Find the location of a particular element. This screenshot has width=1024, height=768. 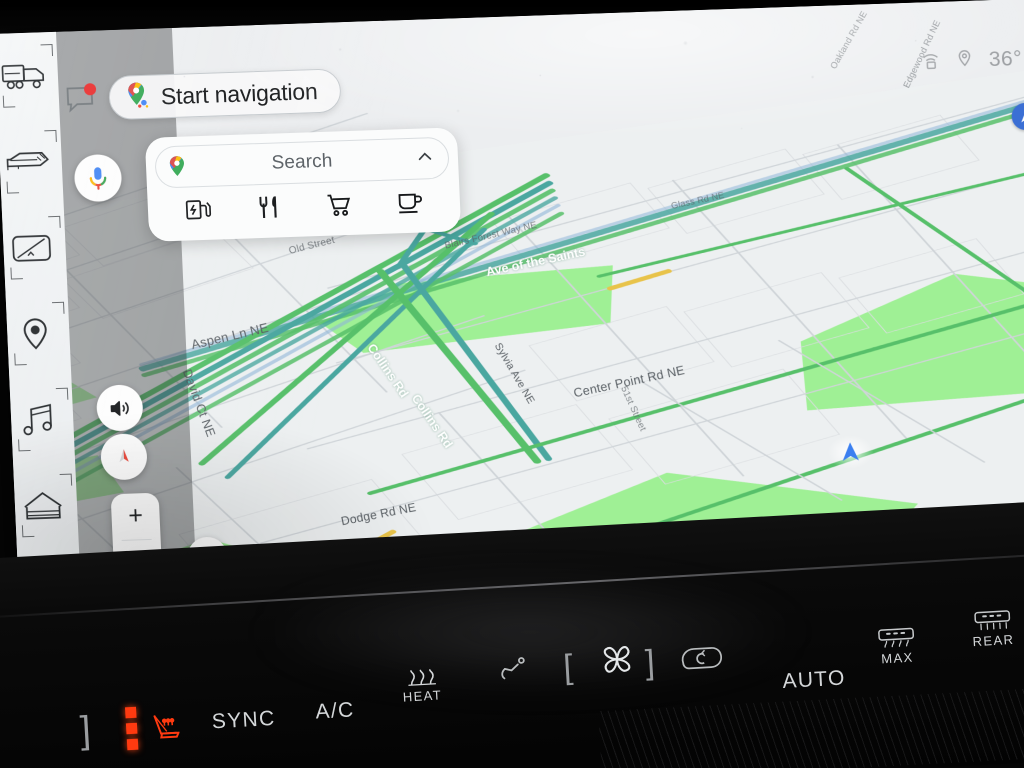

sync-button: SYNC is located at coordinates (243, 721).